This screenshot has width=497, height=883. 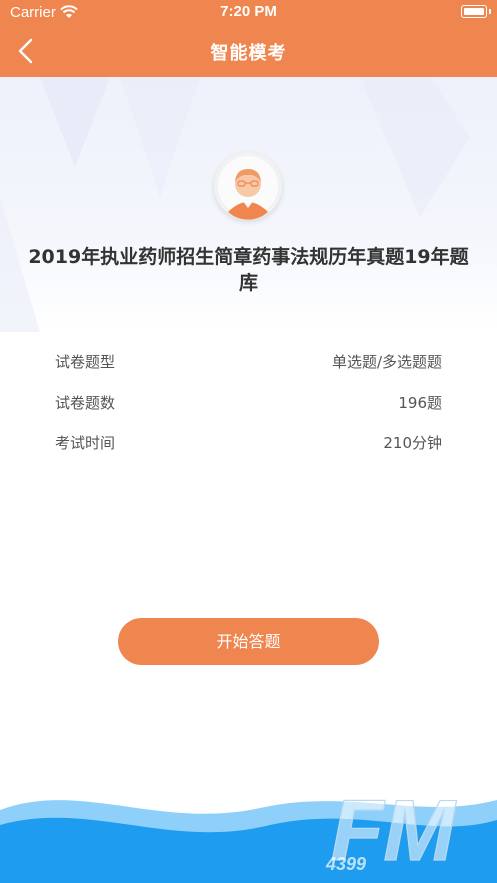 What do you see at coordinates (85, 443) in the screenshot?
I see `info-label: 考试时间` at bounding box center [85, 443].